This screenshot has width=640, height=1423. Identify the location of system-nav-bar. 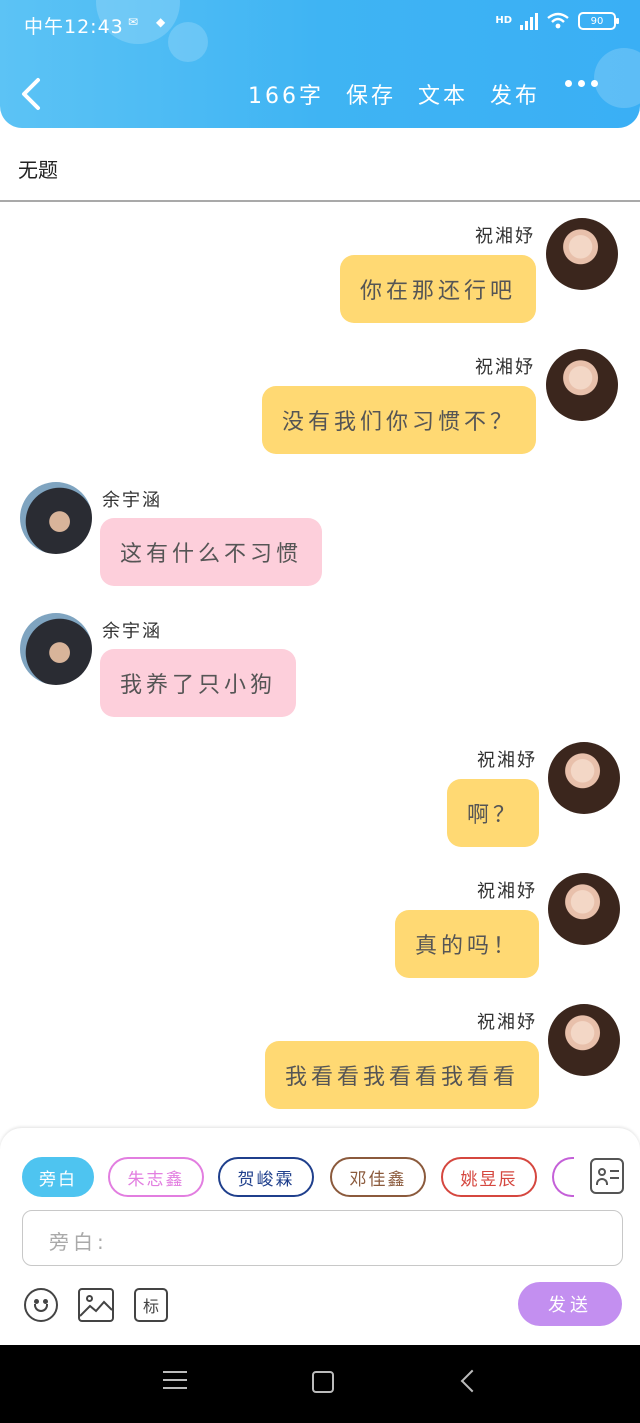
(320, 1384).